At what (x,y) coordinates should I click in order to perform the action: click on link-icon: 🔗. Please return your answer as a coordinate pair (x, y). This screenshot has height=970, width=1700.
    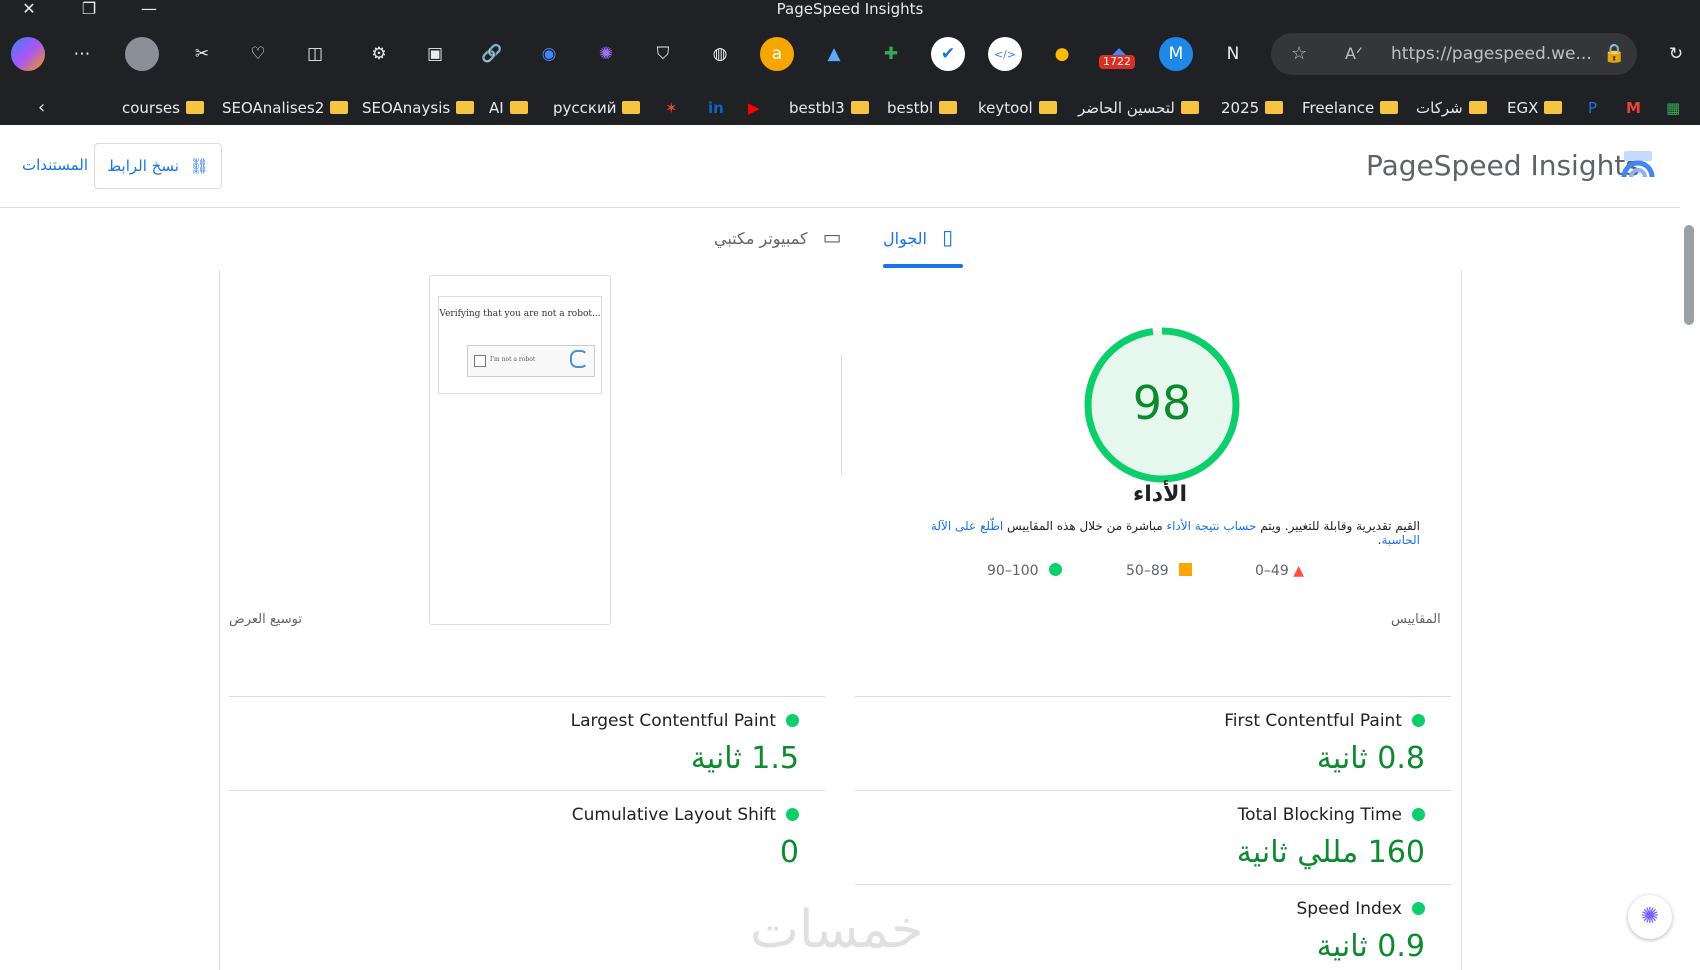
    Looking at the image, I should click on (492, 54).